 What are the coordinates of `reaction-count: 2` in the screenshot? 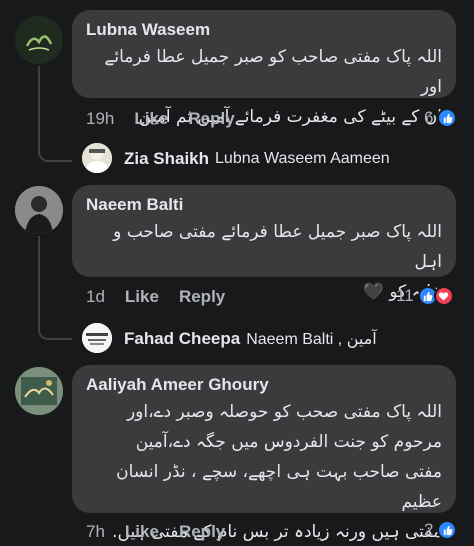 It's located at (429, 529).